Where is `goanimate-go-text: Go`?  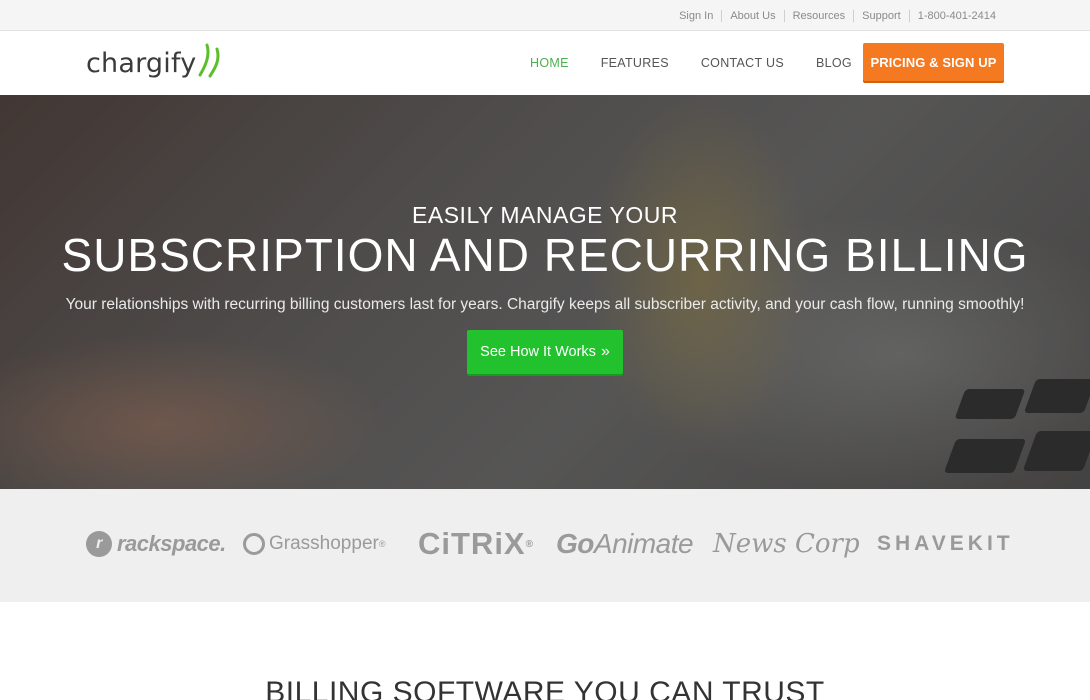 goanimate-go-text: Go is located at coordinates (575, 543).